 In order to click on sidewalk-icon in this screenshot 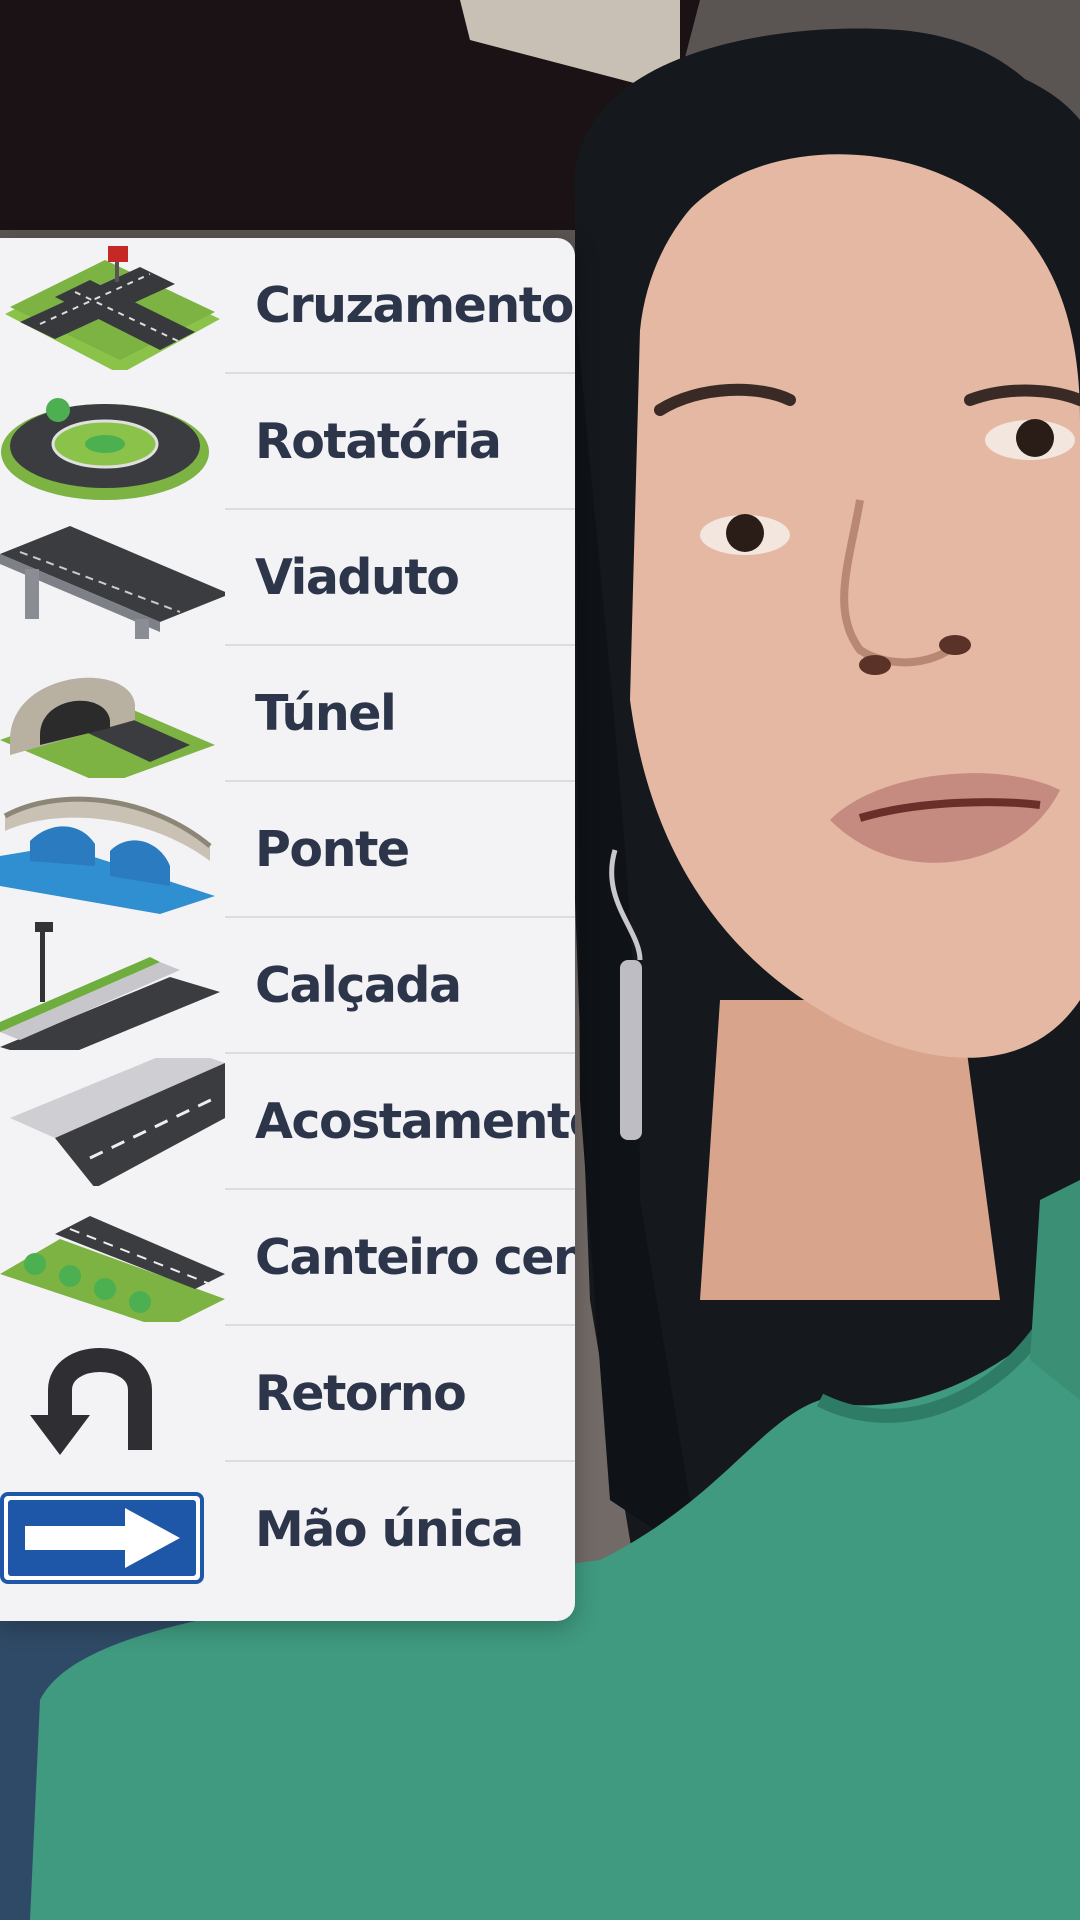, I will do `click(112, 986)`.